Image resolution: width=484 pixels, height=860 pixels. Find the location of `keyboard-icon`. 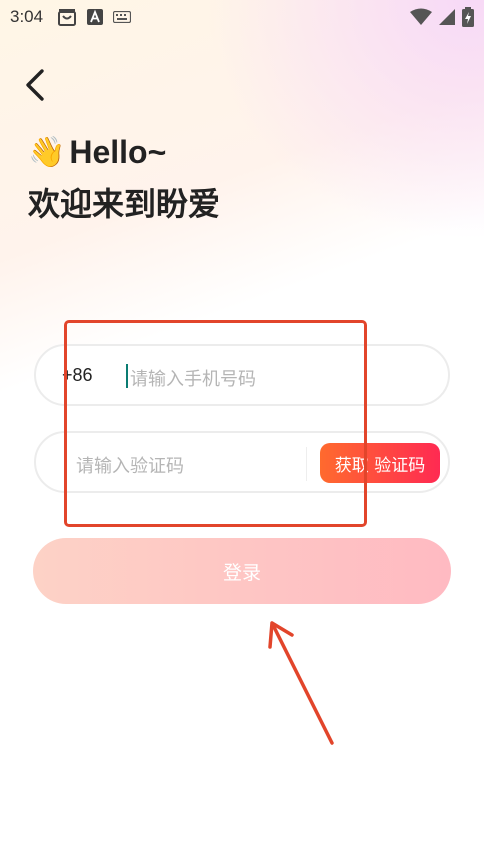

keyboard-icon is located at coordinates (122, 17).